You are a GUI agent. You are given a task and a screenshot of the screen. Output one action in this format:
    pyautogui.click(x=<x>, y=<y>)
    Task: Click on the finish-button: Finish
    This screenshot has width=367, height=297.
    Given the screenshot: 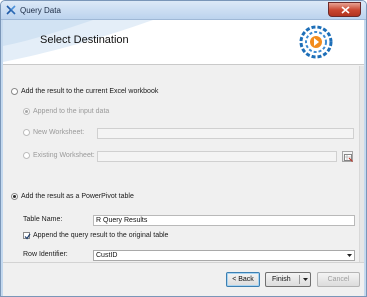 What is the action you would take?
    pyautogui.click(x=288, y=279)
    